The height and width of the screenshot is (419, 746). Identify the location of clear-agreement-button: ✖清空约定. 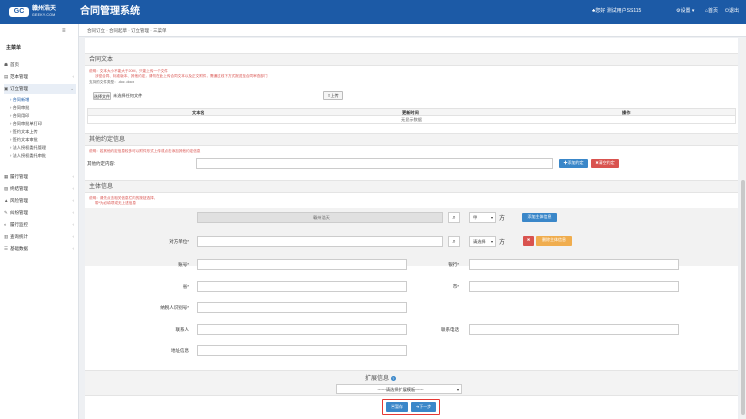
(605, 163).